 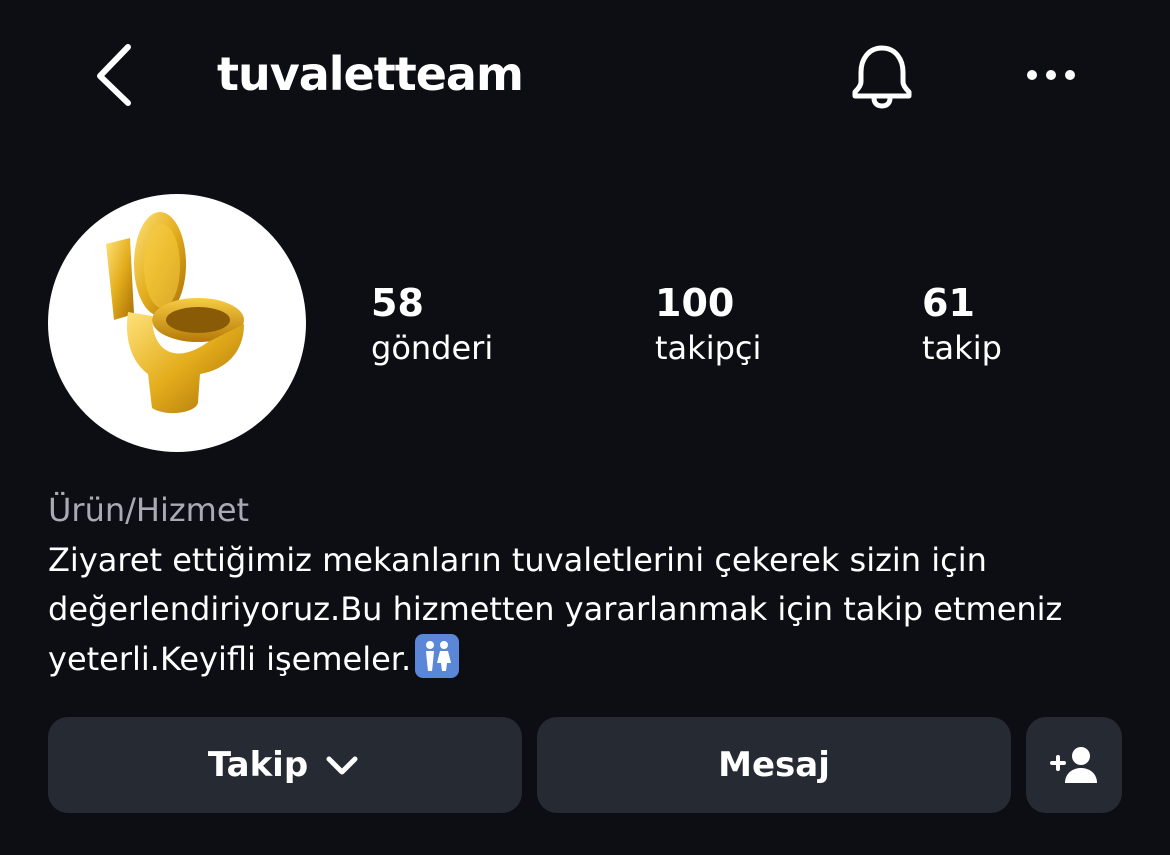 I want to click on stat-posts: 58 gönderi, so click(x=432, y=325).